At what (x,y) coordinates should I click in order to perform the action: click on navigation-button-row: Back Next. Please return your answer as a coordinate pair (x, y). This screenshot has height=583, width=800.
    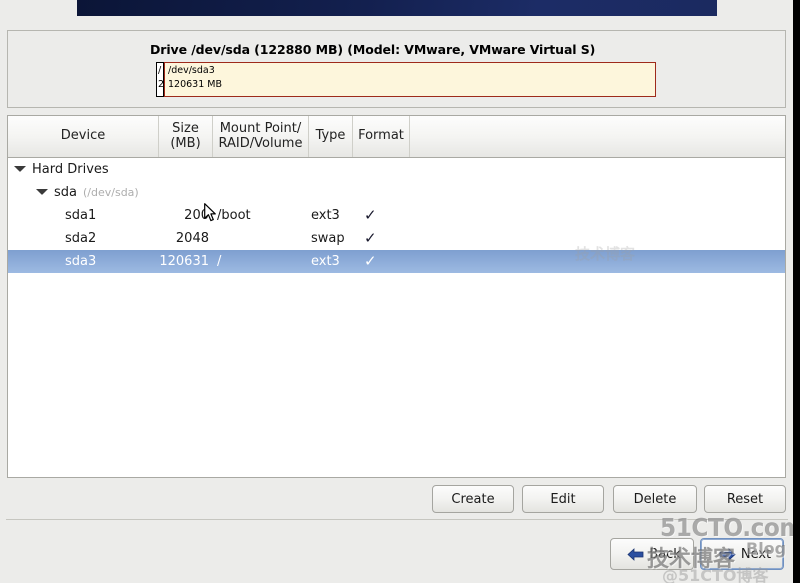
    Looking at the image, I should click on (396, 555).